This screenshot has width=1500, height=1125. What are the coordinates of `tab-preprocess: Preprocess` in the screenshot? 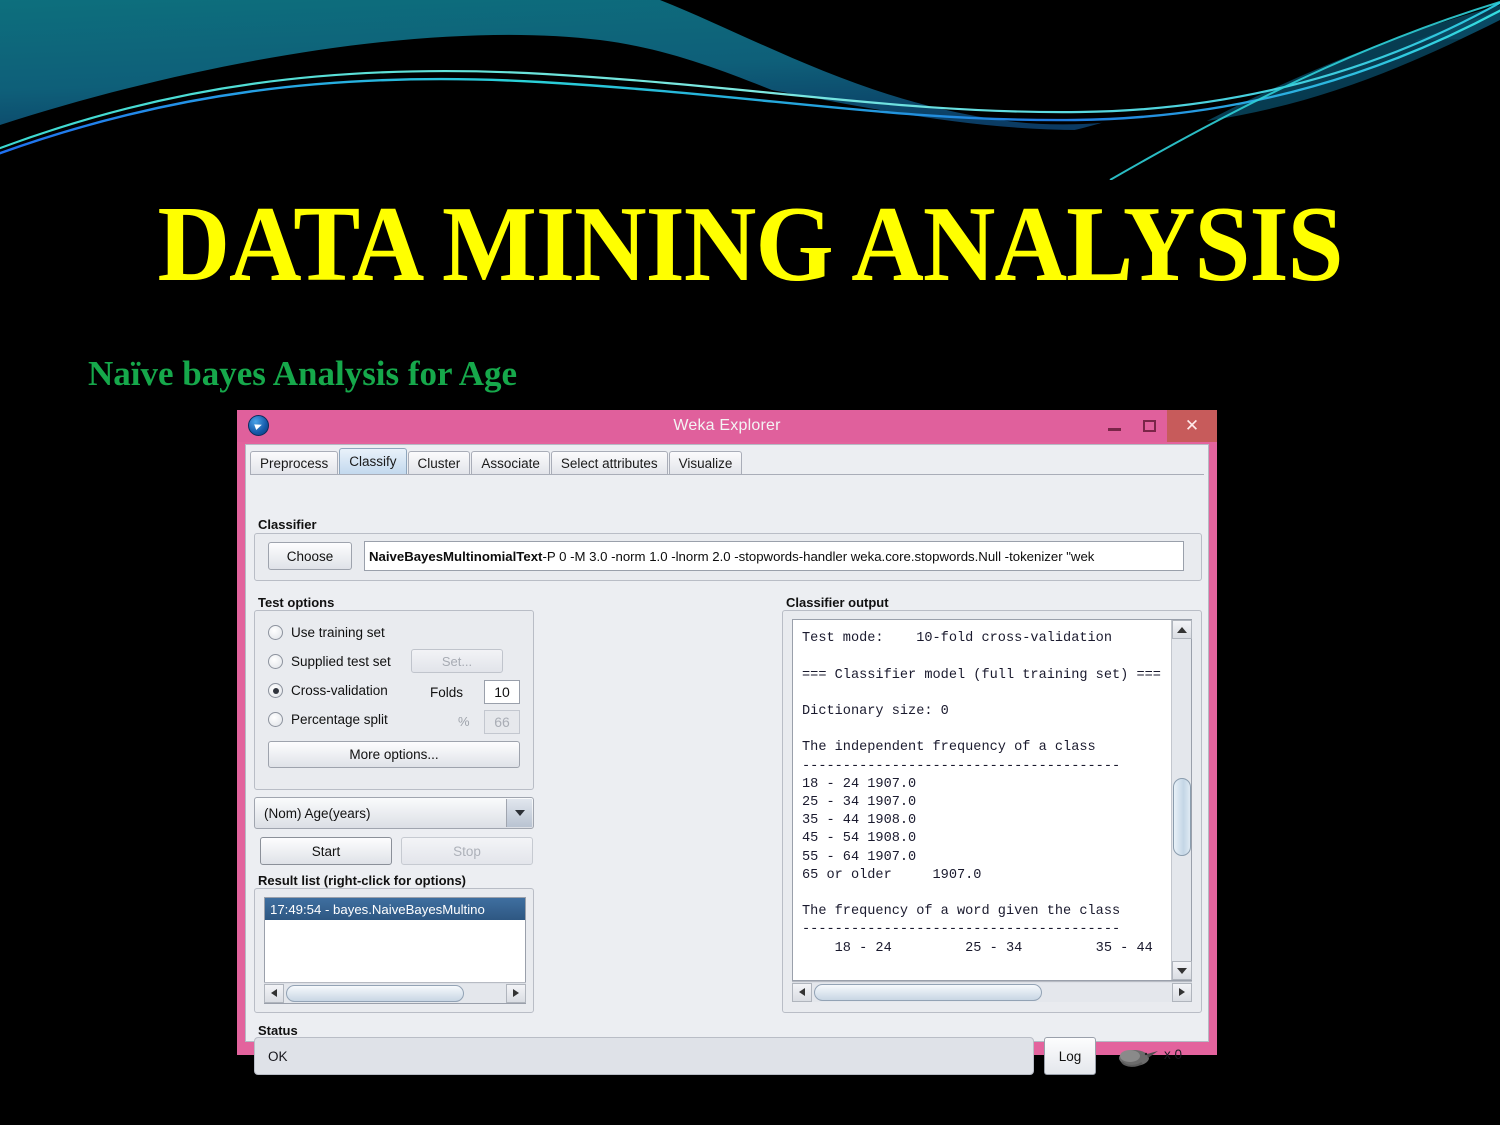 It's located at (294, 462).